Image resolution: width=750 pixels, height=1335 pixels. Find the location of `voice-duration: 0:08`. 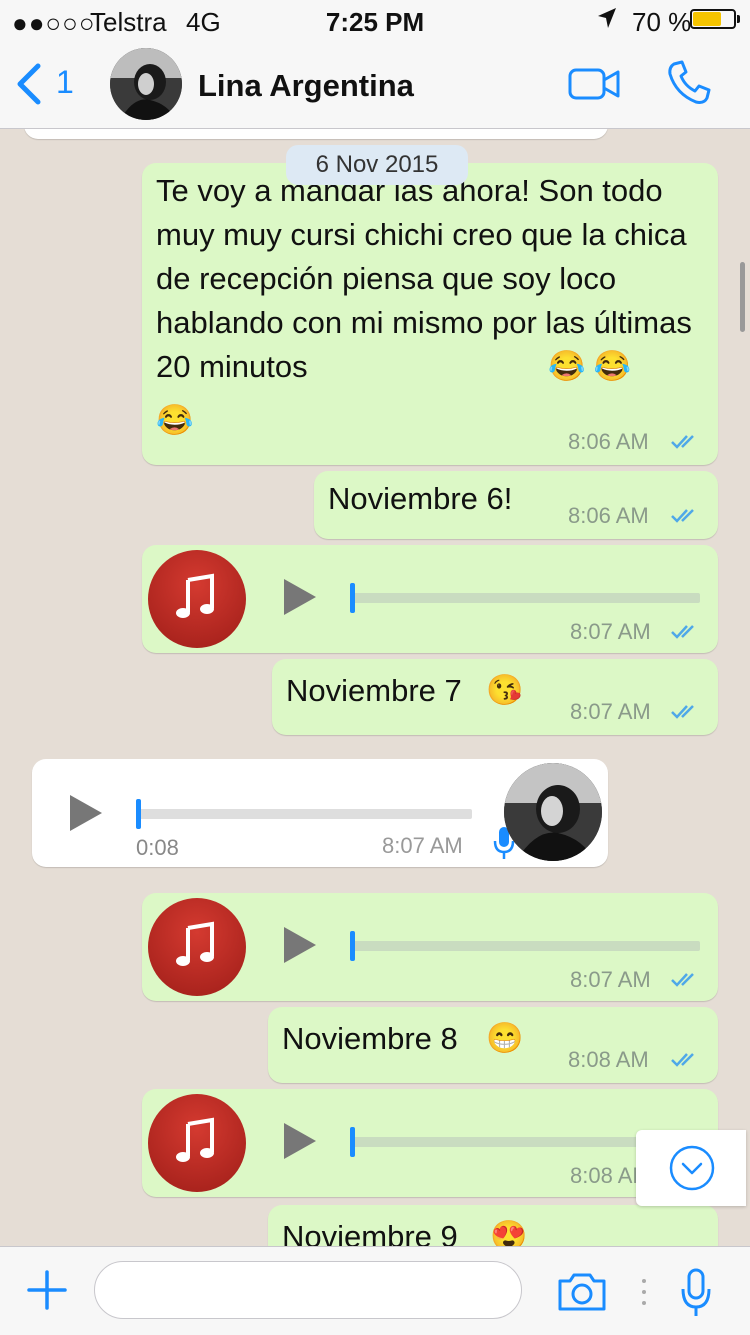

voice-duration: 0:08 is located at coordinates (157, 847).